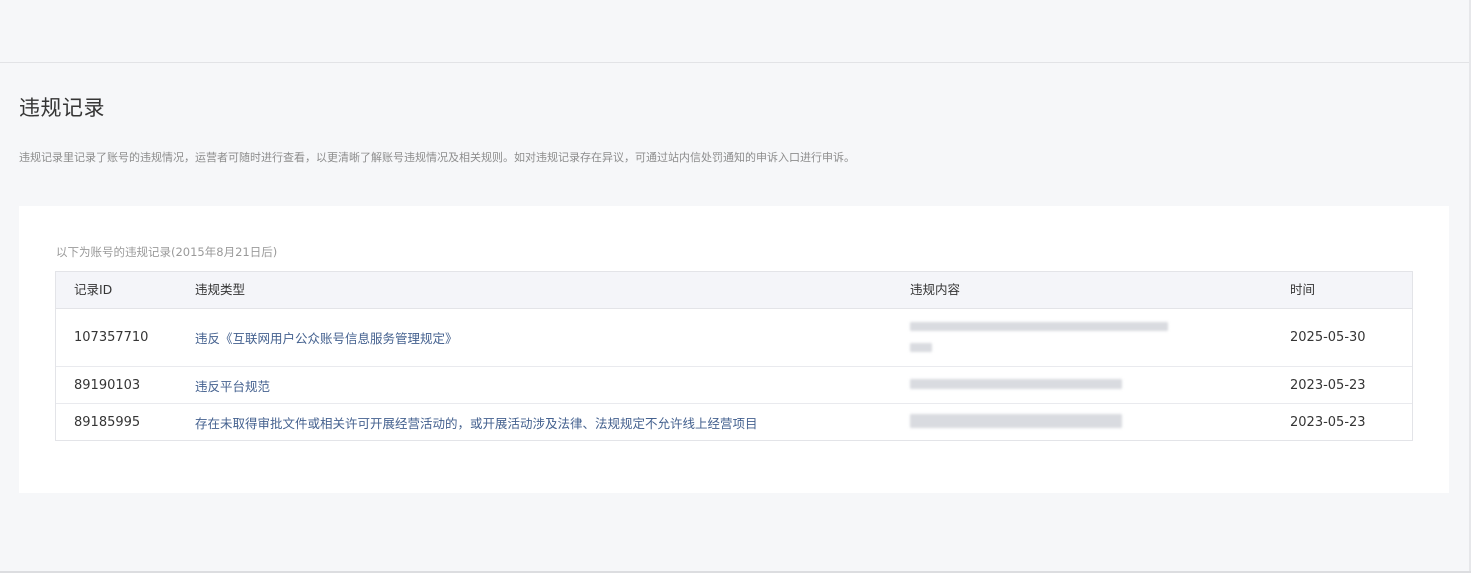 This screenshot has height=573, width=1471. What do you see at coordinates (1328, 337) in the screenshot?
I see `record-time: 2025-05-30` at bounding box center [1328, 337].